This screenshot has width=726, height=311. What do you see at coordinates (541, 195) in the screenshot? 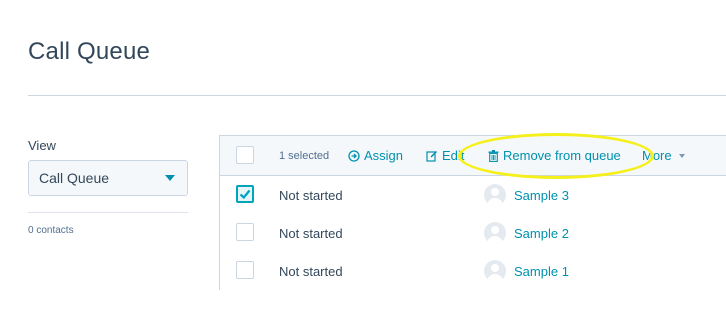
I see `contact-name: Sample 3` at bounding box center [541, 195].